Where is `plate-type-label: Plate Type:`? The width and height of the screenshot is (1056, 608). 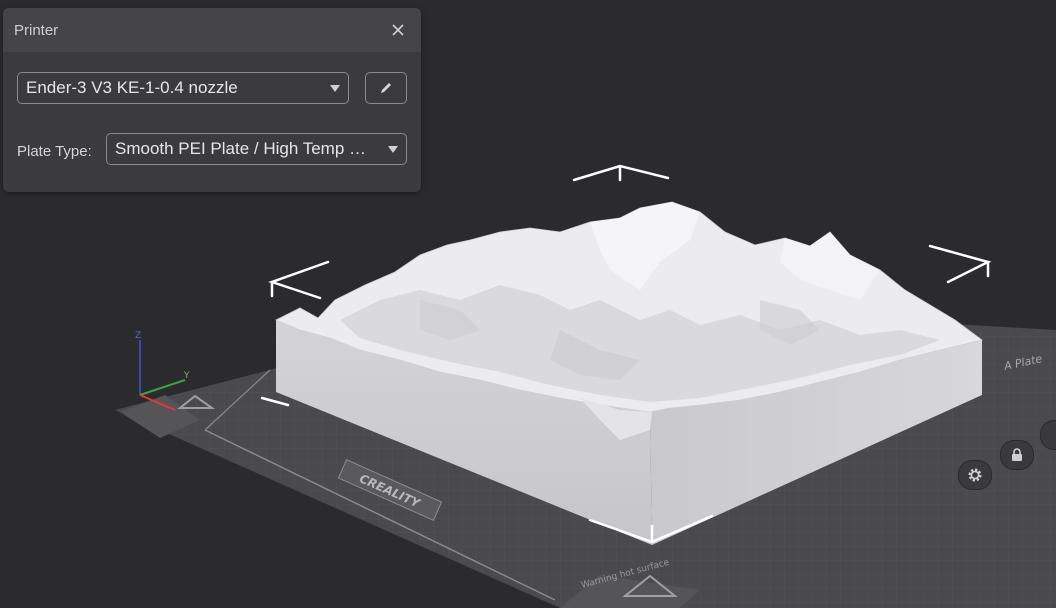
plate-type-label: Plate Type: is located at coordinates (54, 151).